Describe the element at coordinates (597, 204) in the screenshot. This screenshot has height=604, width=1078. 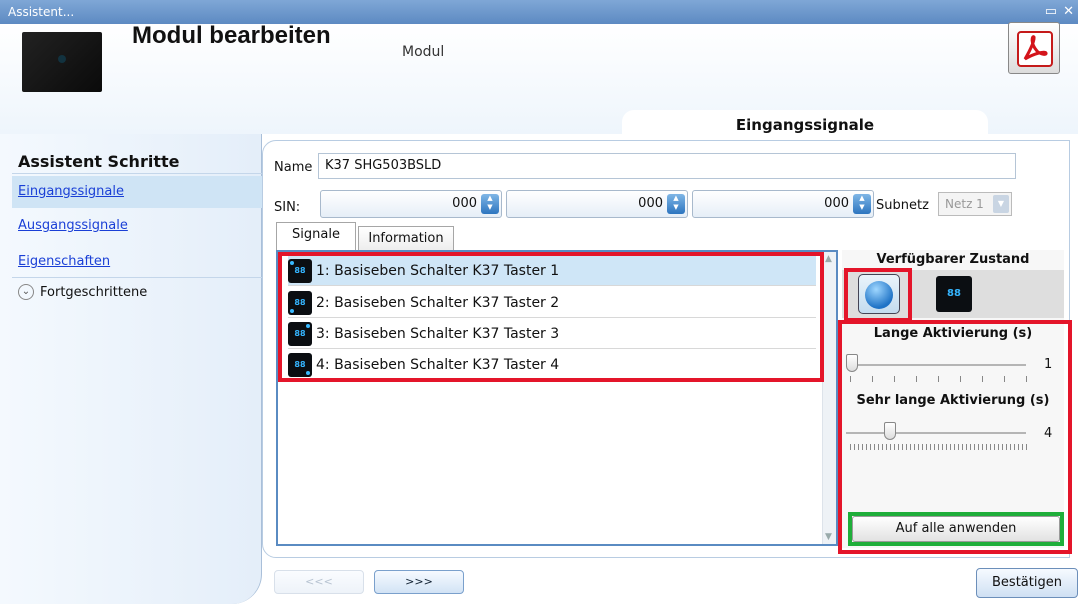
I see `sin-field-2: 000 ▲ ▼` at that location.